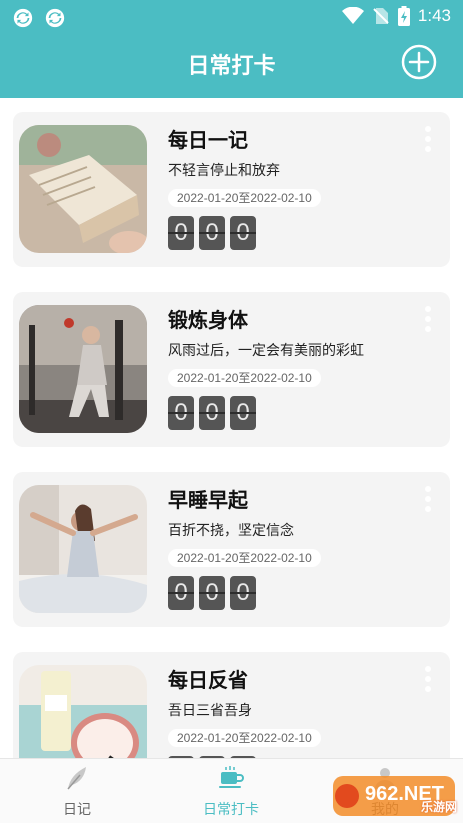 This screenshot has height=823, width=463. What do you see at coordinates (224, 171) in the screenshot?
I see `card-subtitle: 不轻言停止和放弃` at bounding box center [224, 171].